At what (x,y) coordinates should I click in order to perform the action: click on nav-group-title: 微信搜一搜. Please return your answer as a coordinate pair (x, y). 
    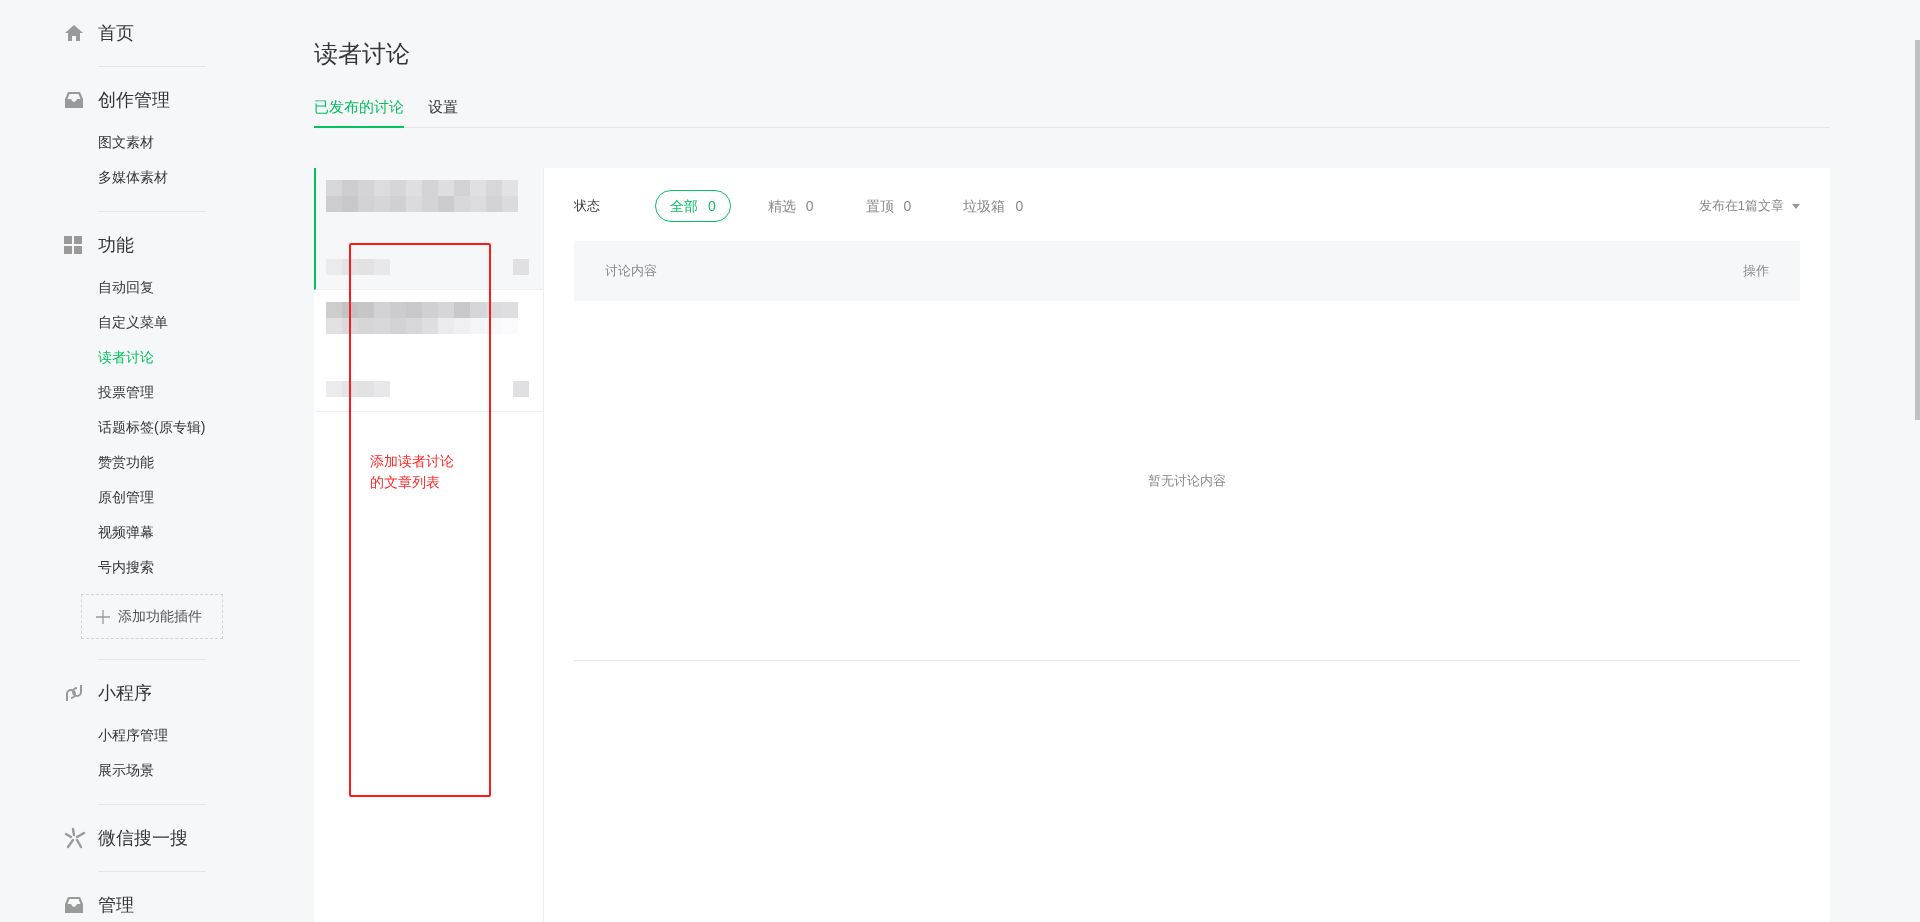
    Looking at the image, I should click on (143, 838).